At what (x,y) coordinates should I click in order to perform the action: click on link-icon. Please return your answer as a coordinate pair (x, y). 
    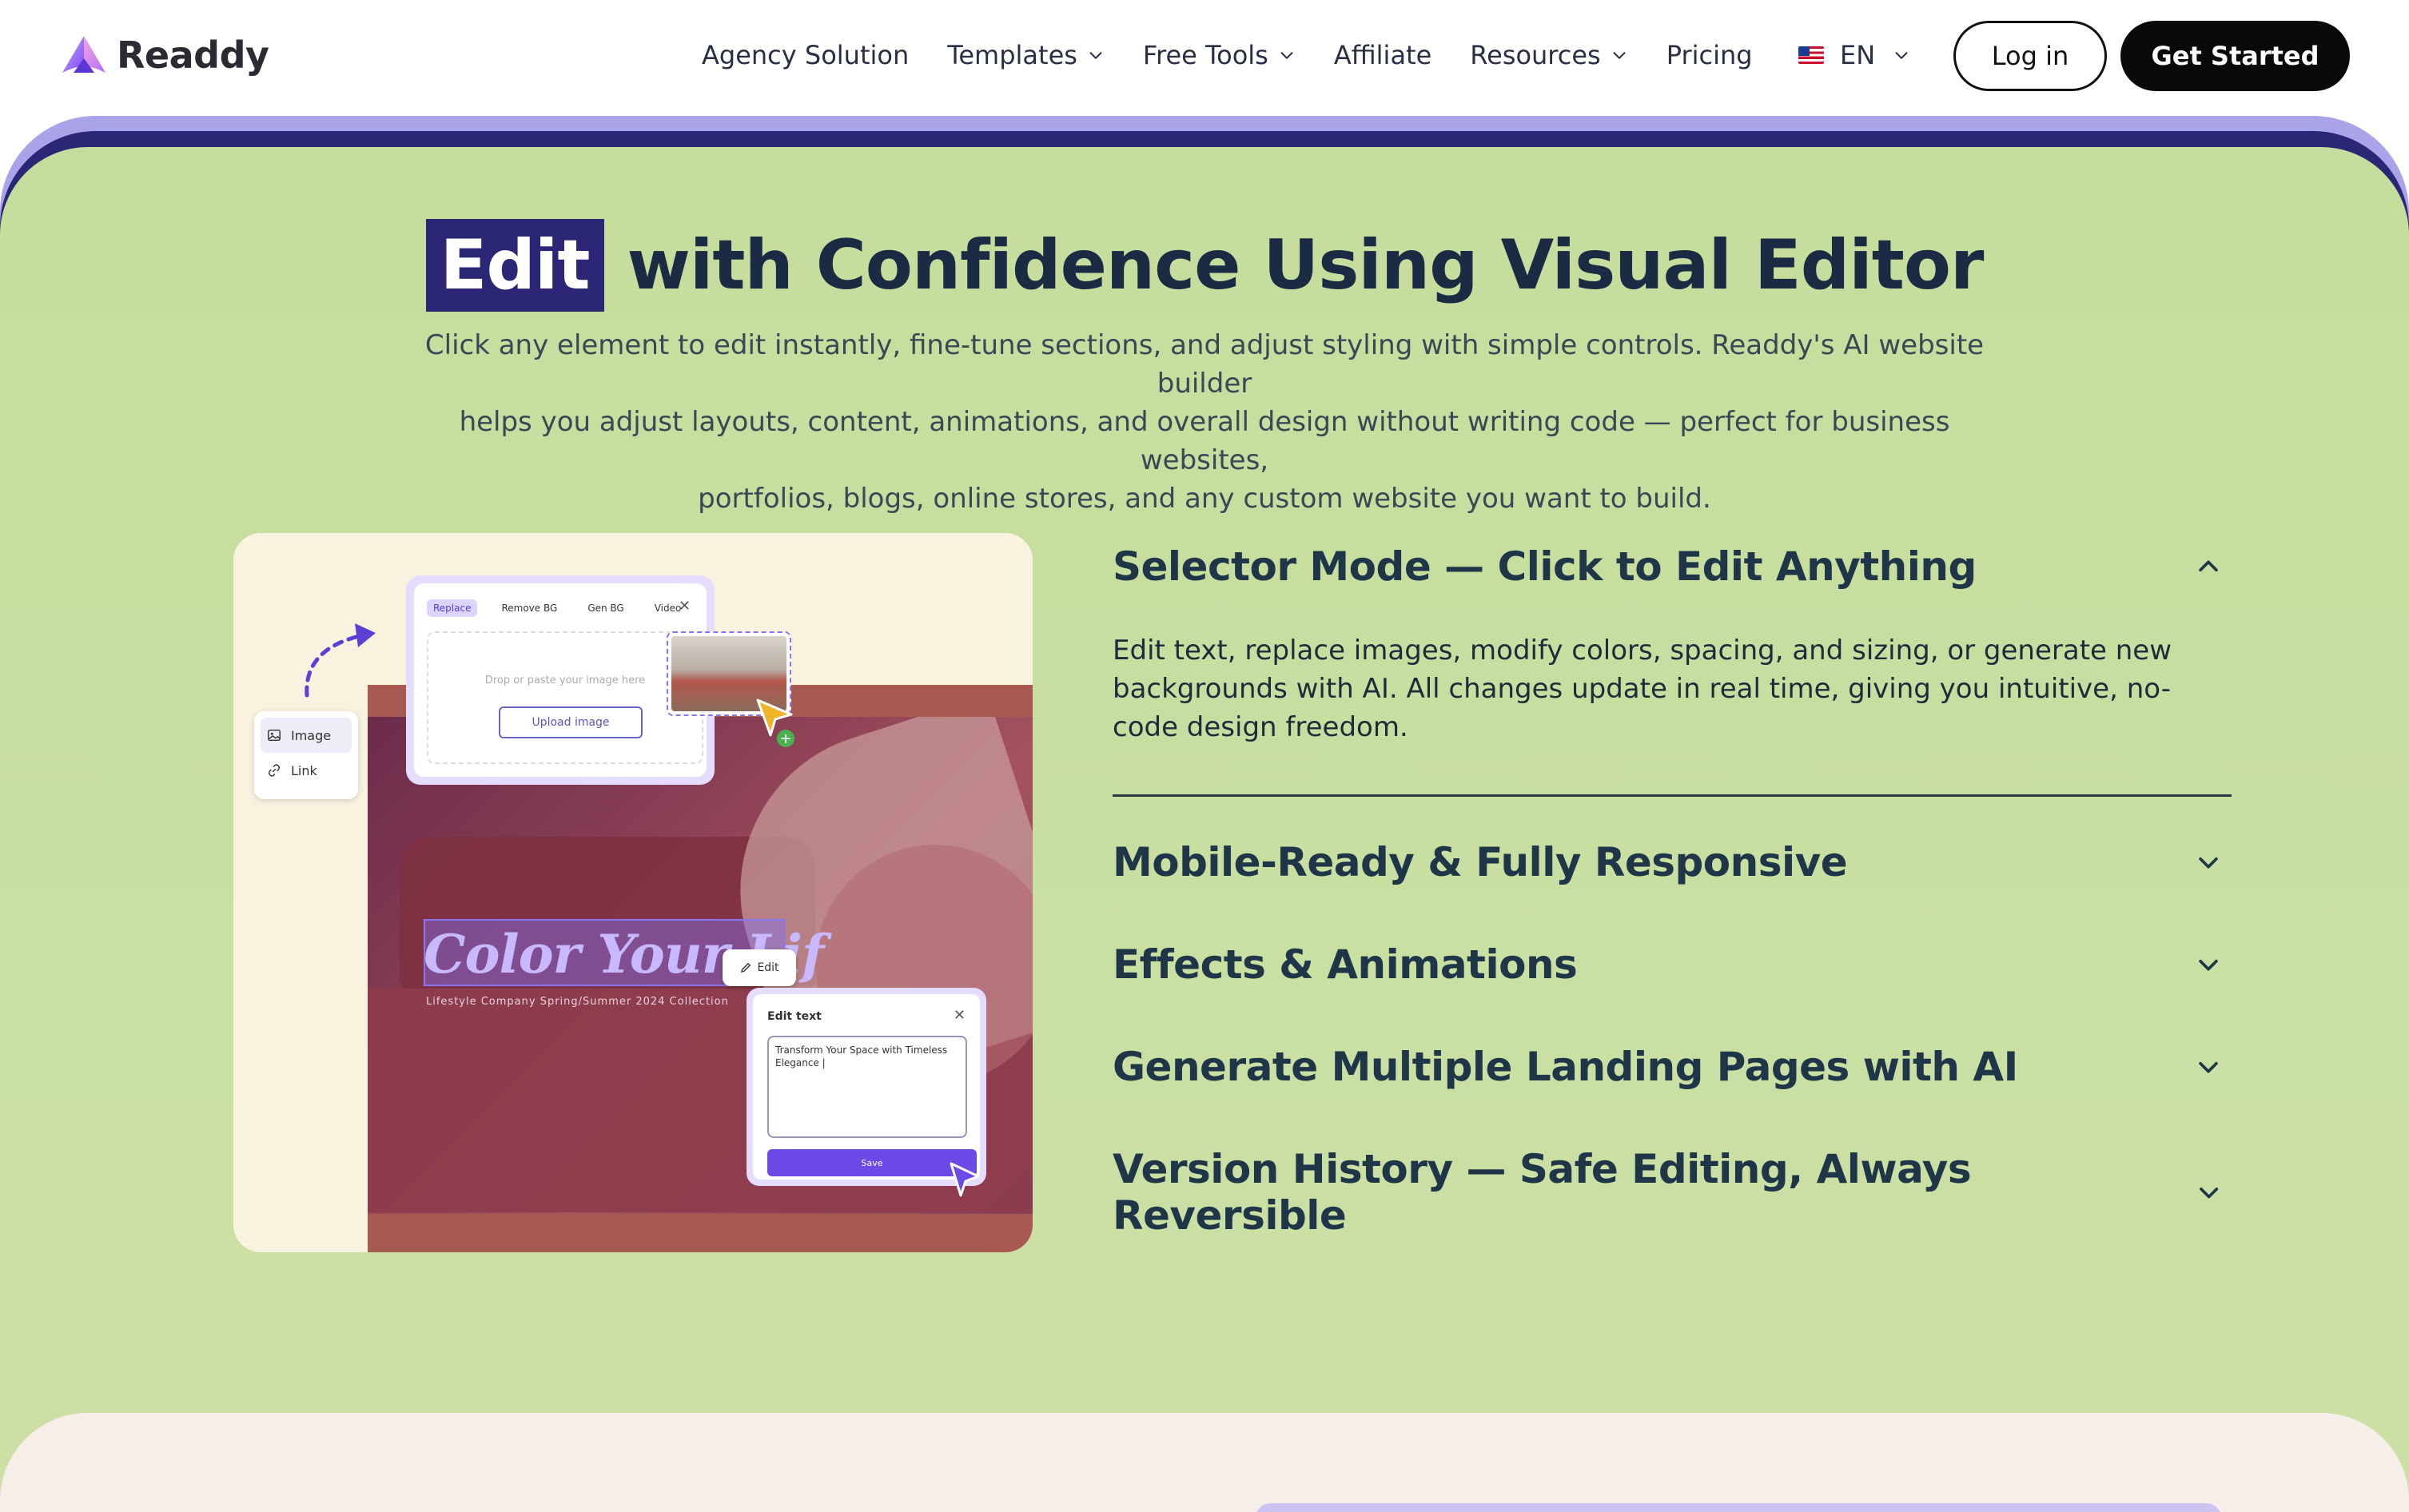
    Looking at the image, I should click on (274, 770).